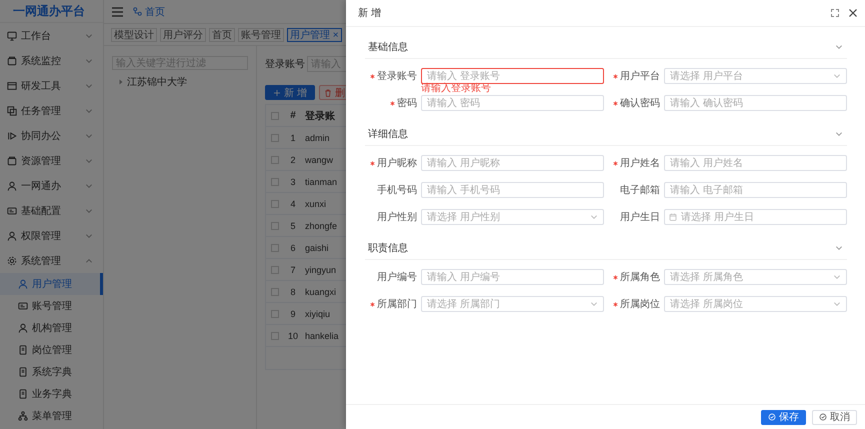 Image resolution: width=865 pixels, height=429 pixels. Describe the element at coordinates (755, 217) in the screenshot. I see `date-field: 请选择 用户生日` at that location.